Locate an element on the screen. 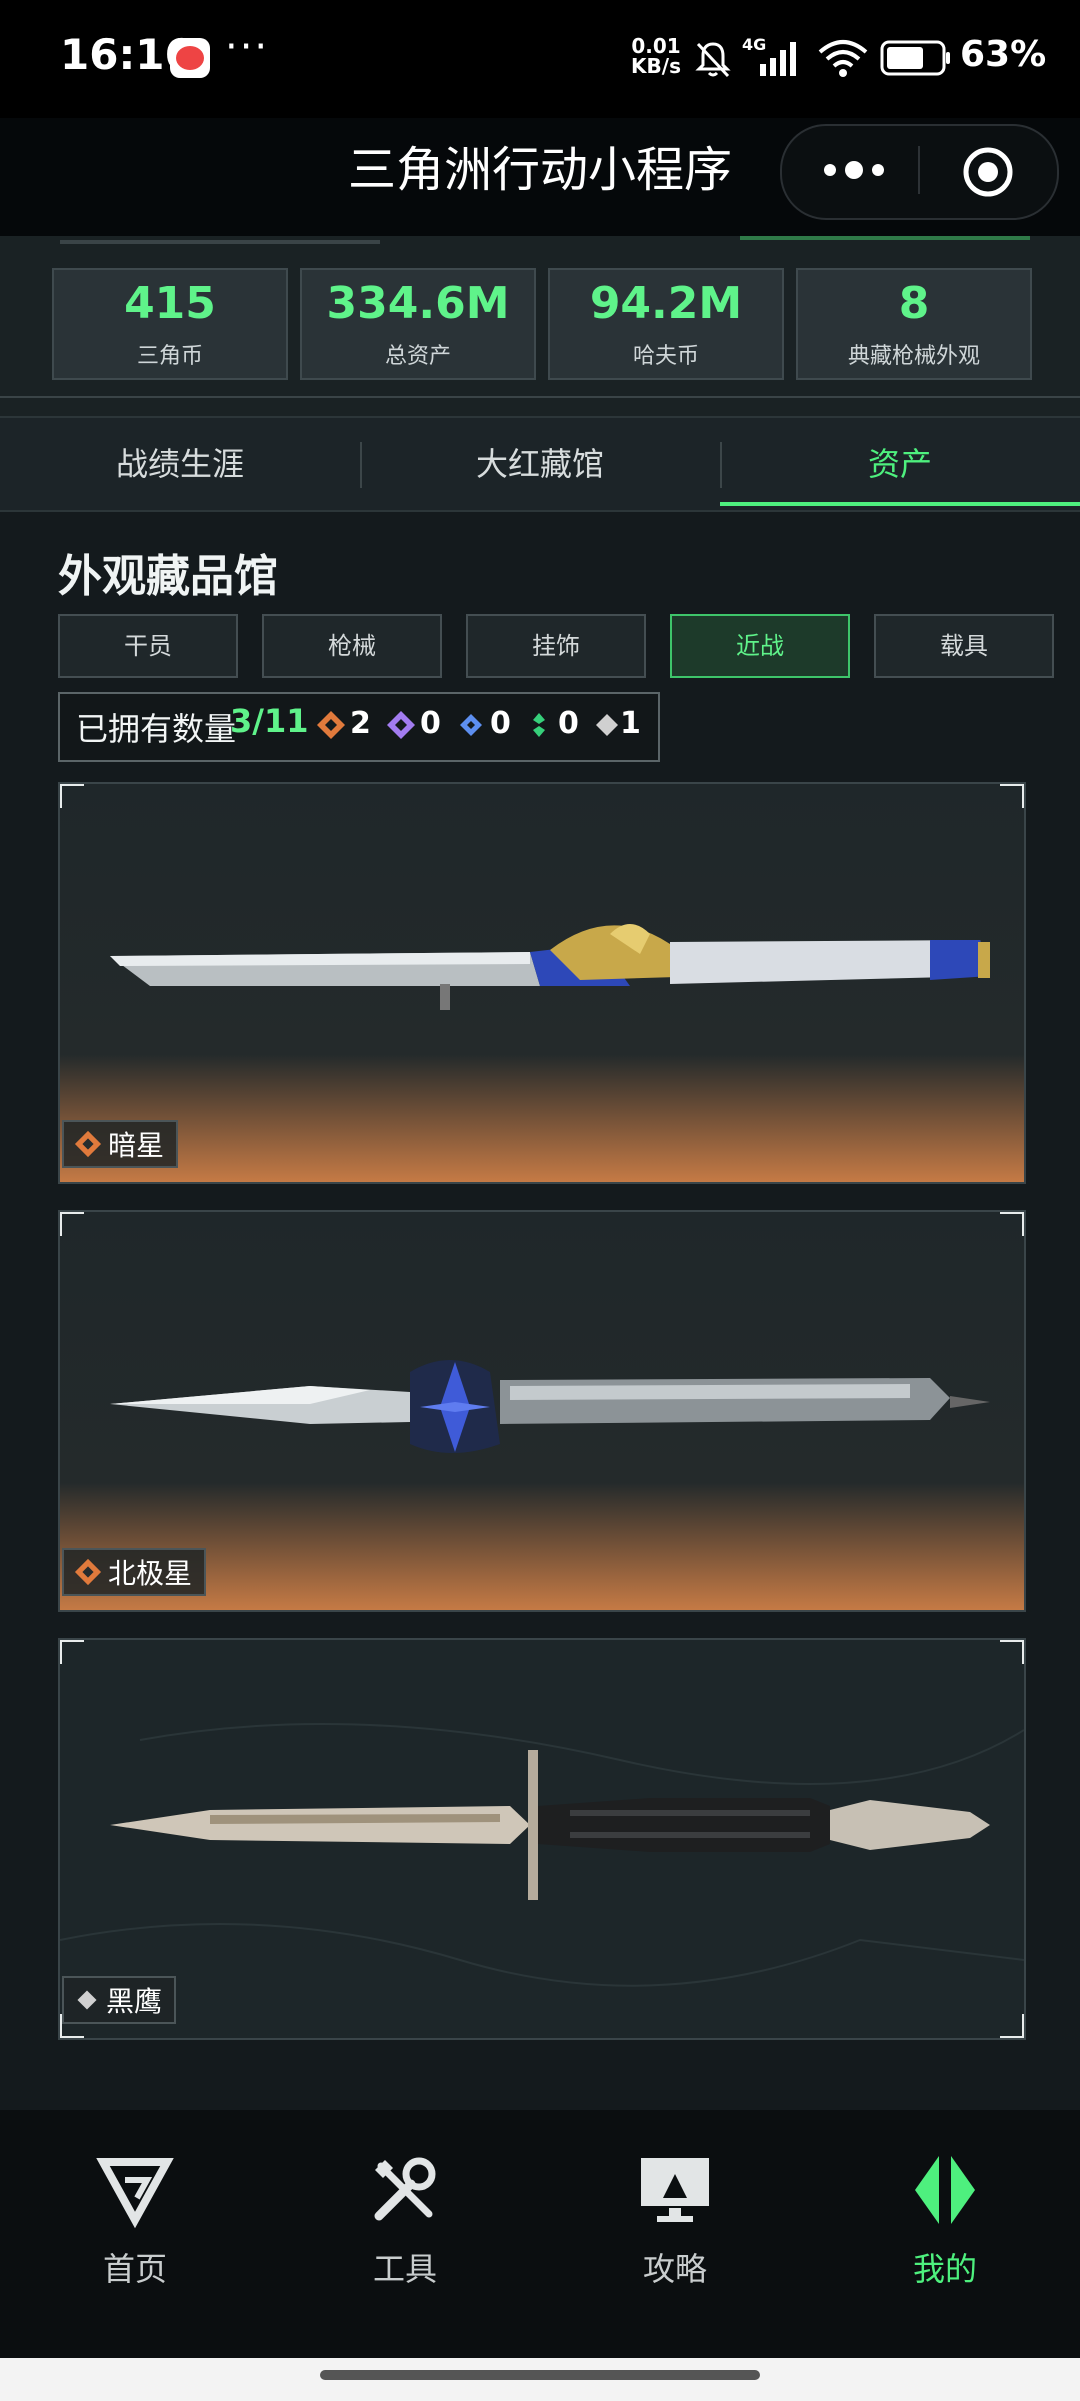 The width and height of the screenshot is (1080, 2401). nav-home: 首页 is located at coordinates (135, 2220).